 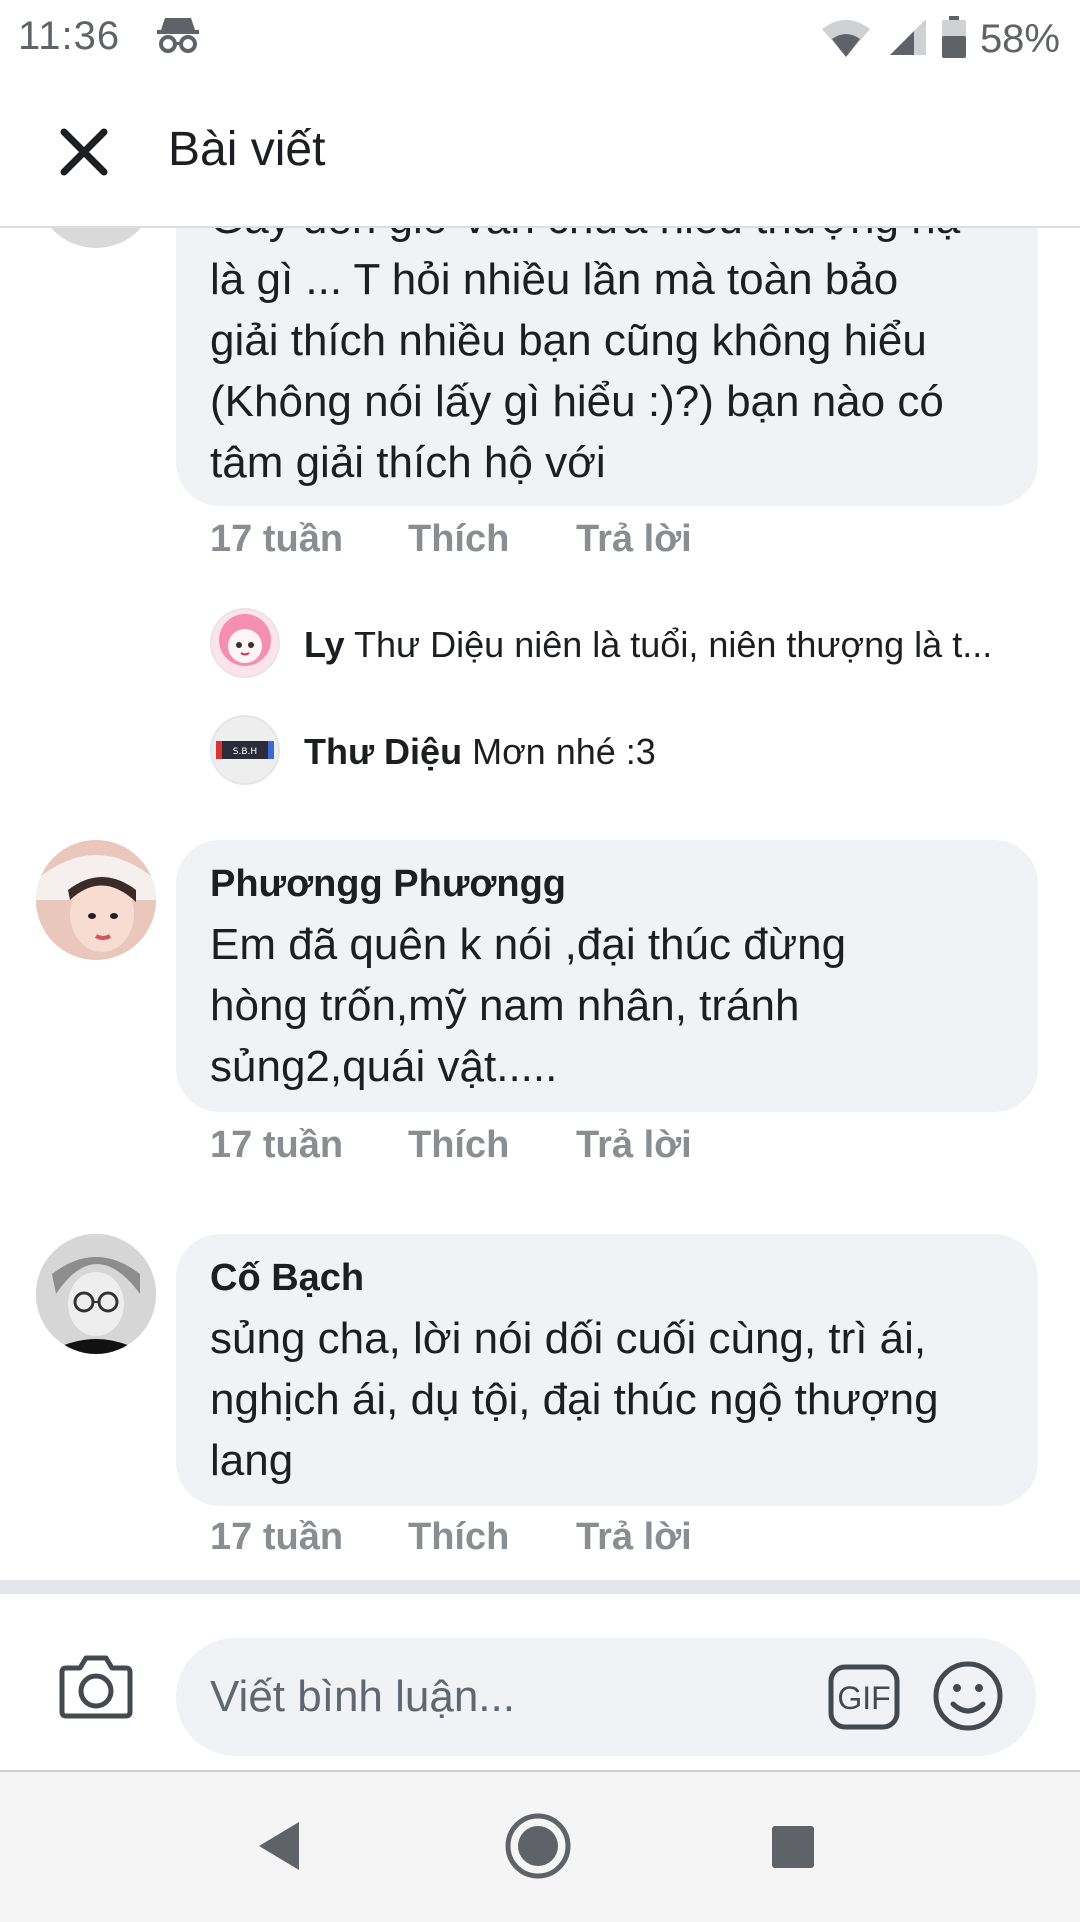 What do you see at coordinates (69, 36) in the screenshot?
I see `status-time: 11:36` at bounding box center [69, 36].